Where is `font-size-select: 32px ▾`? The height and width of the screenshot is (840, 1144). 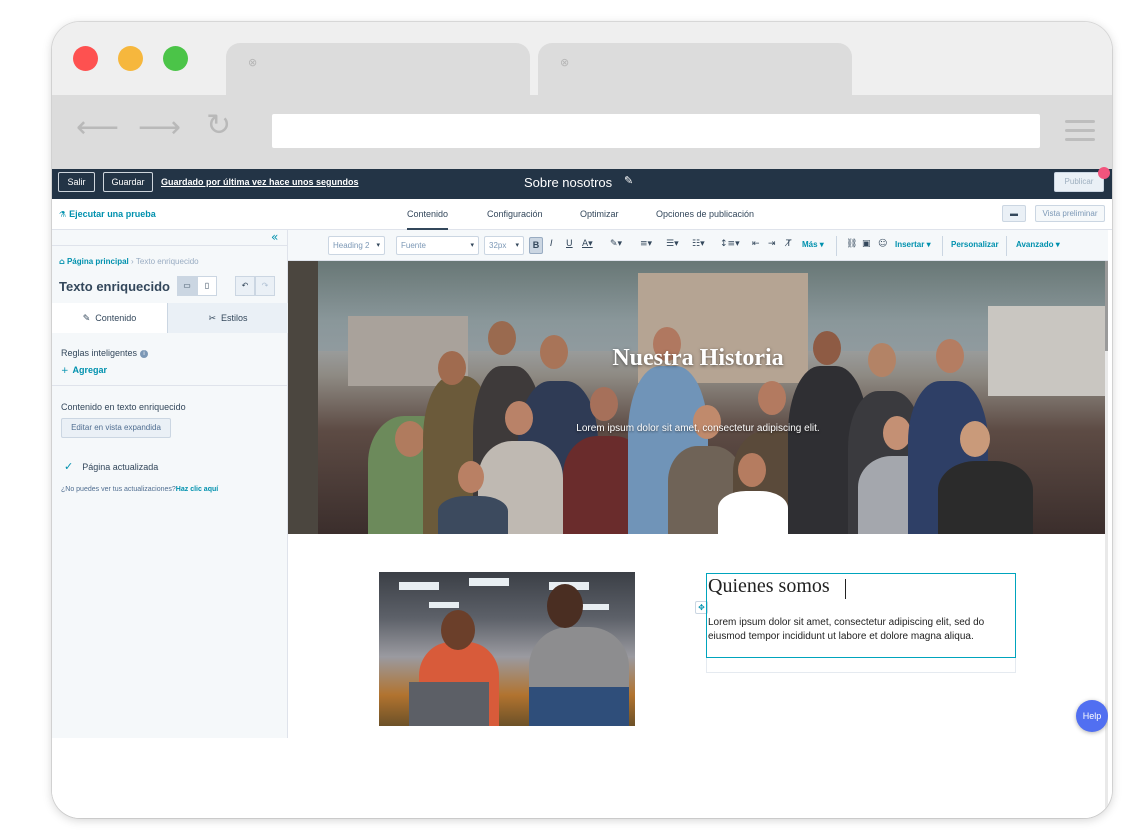 font-size-select: 32px ▾ is located at coordinates (504, 245).